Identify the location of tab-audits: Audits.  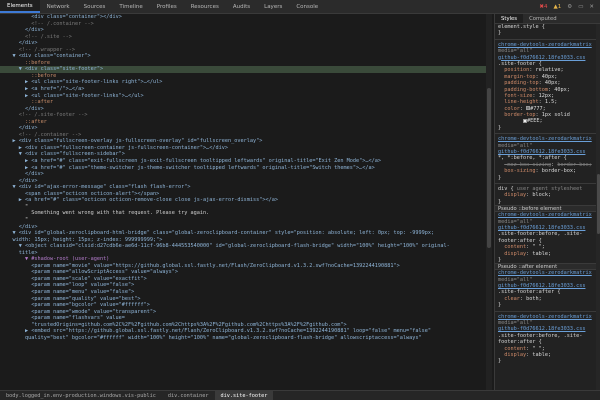
(241, 6).